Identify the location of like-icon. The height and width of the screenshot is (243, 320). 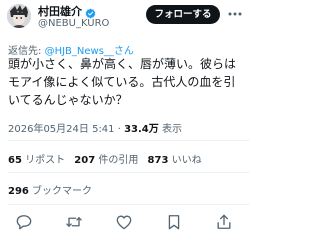
(124, 222).